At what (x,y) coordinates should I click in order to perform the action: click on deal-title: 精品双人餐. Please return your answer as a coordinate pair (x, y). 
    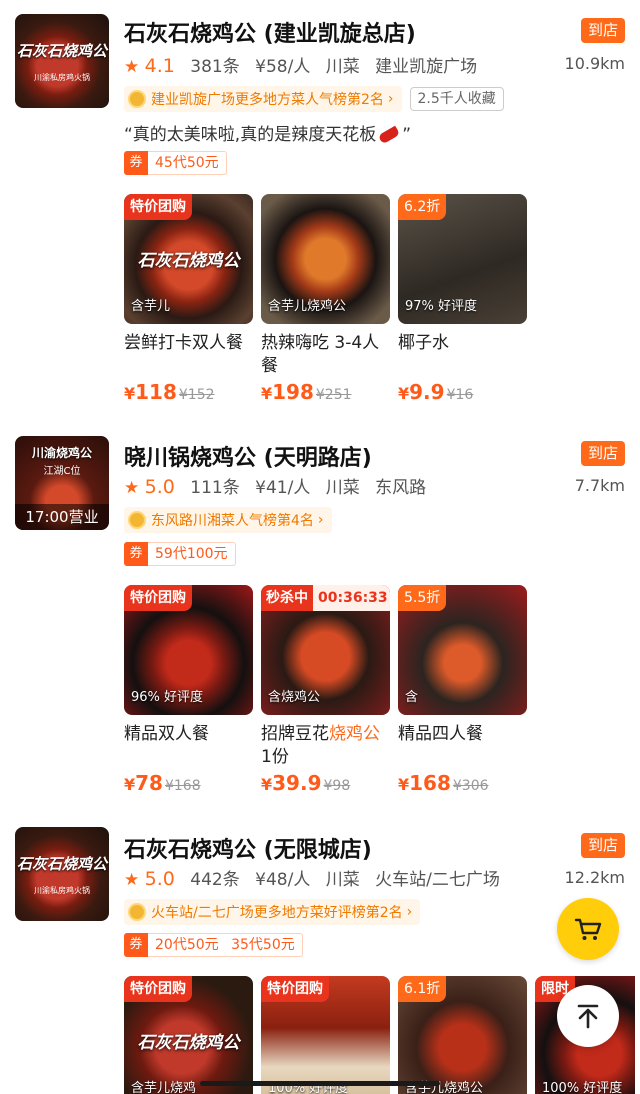
    Looking at the image, I should click on (166, 734).